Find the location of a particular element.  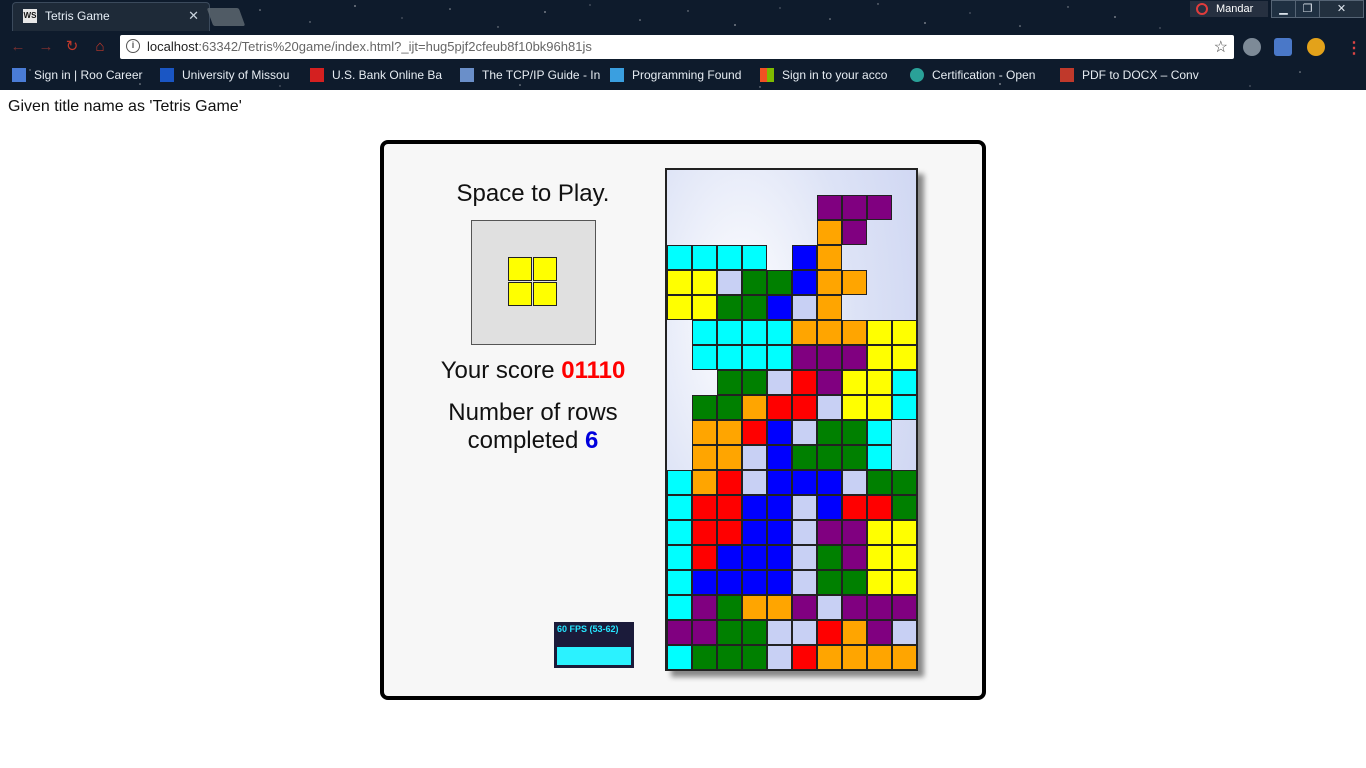

compass-extension-icon is located at coordinates (1316, 47).